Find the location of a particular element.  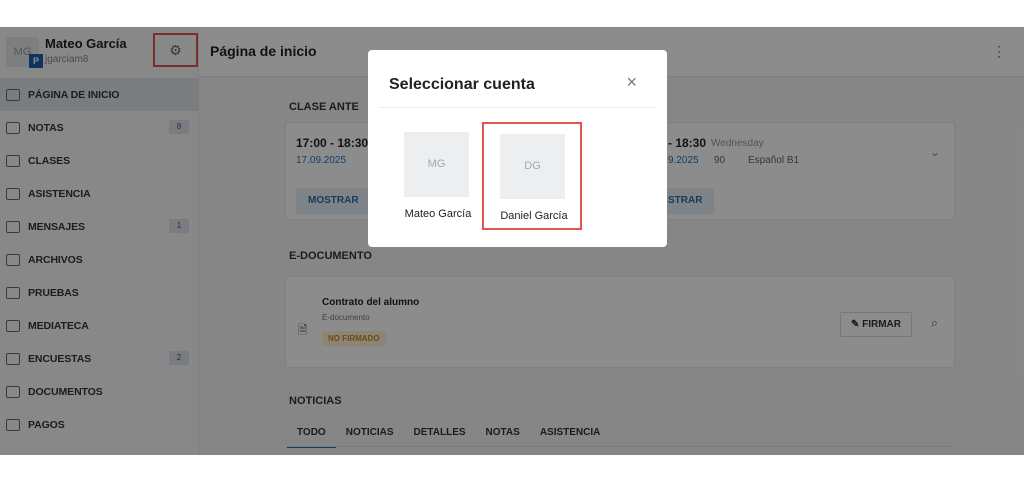

dialog-divider is located at coordinates (517, 107).